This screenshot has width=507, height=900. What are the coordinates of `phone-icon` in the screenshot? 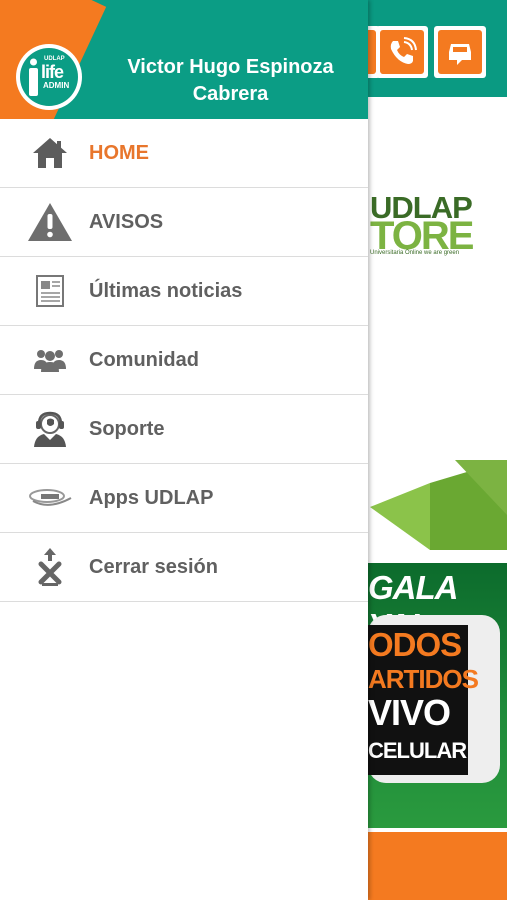 It's located at (403, 50).